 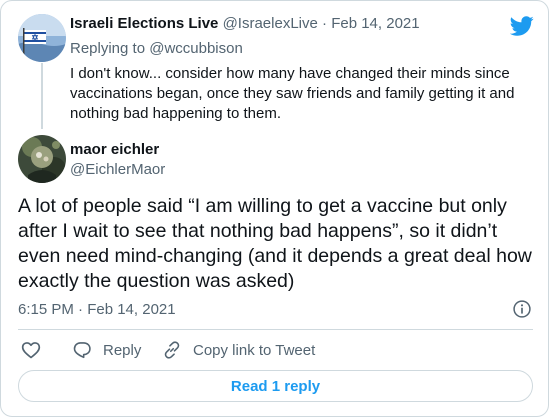 I want to click on actions-divider, so click(x=275, y=329).